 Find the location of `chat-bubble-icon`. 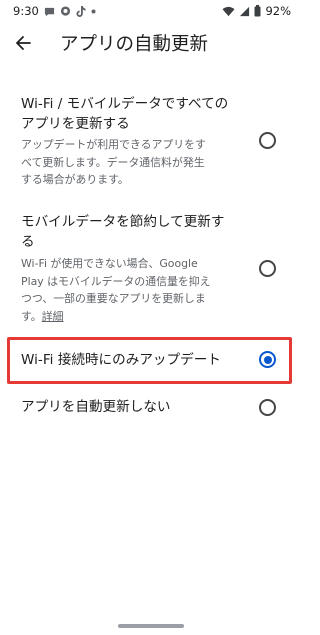

chat-bubble-icon is located at coordinates (65, 11).